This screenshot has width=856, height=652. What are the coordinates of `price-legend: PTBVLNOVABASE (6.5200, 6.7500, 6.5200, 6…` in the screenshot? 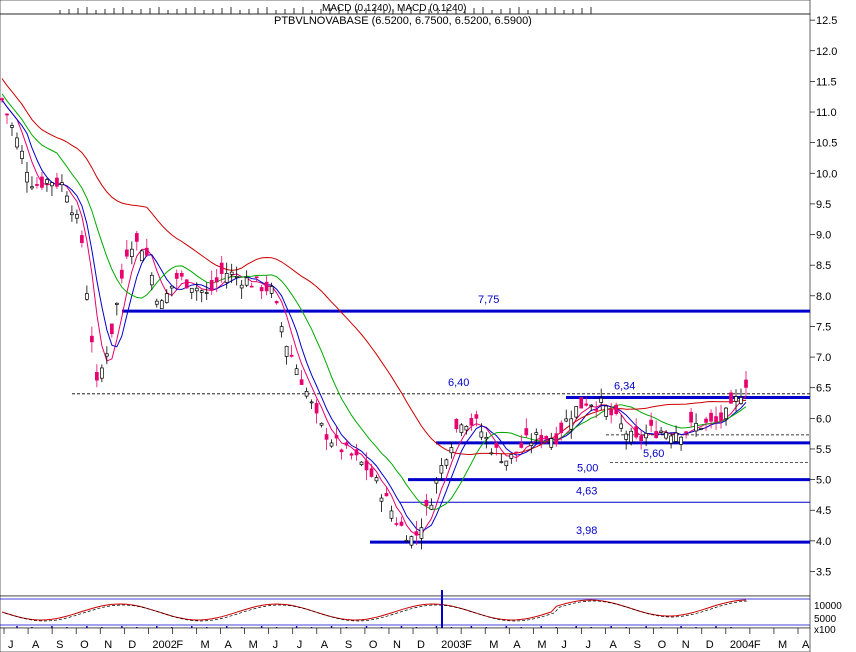 It's located at (403, 21).